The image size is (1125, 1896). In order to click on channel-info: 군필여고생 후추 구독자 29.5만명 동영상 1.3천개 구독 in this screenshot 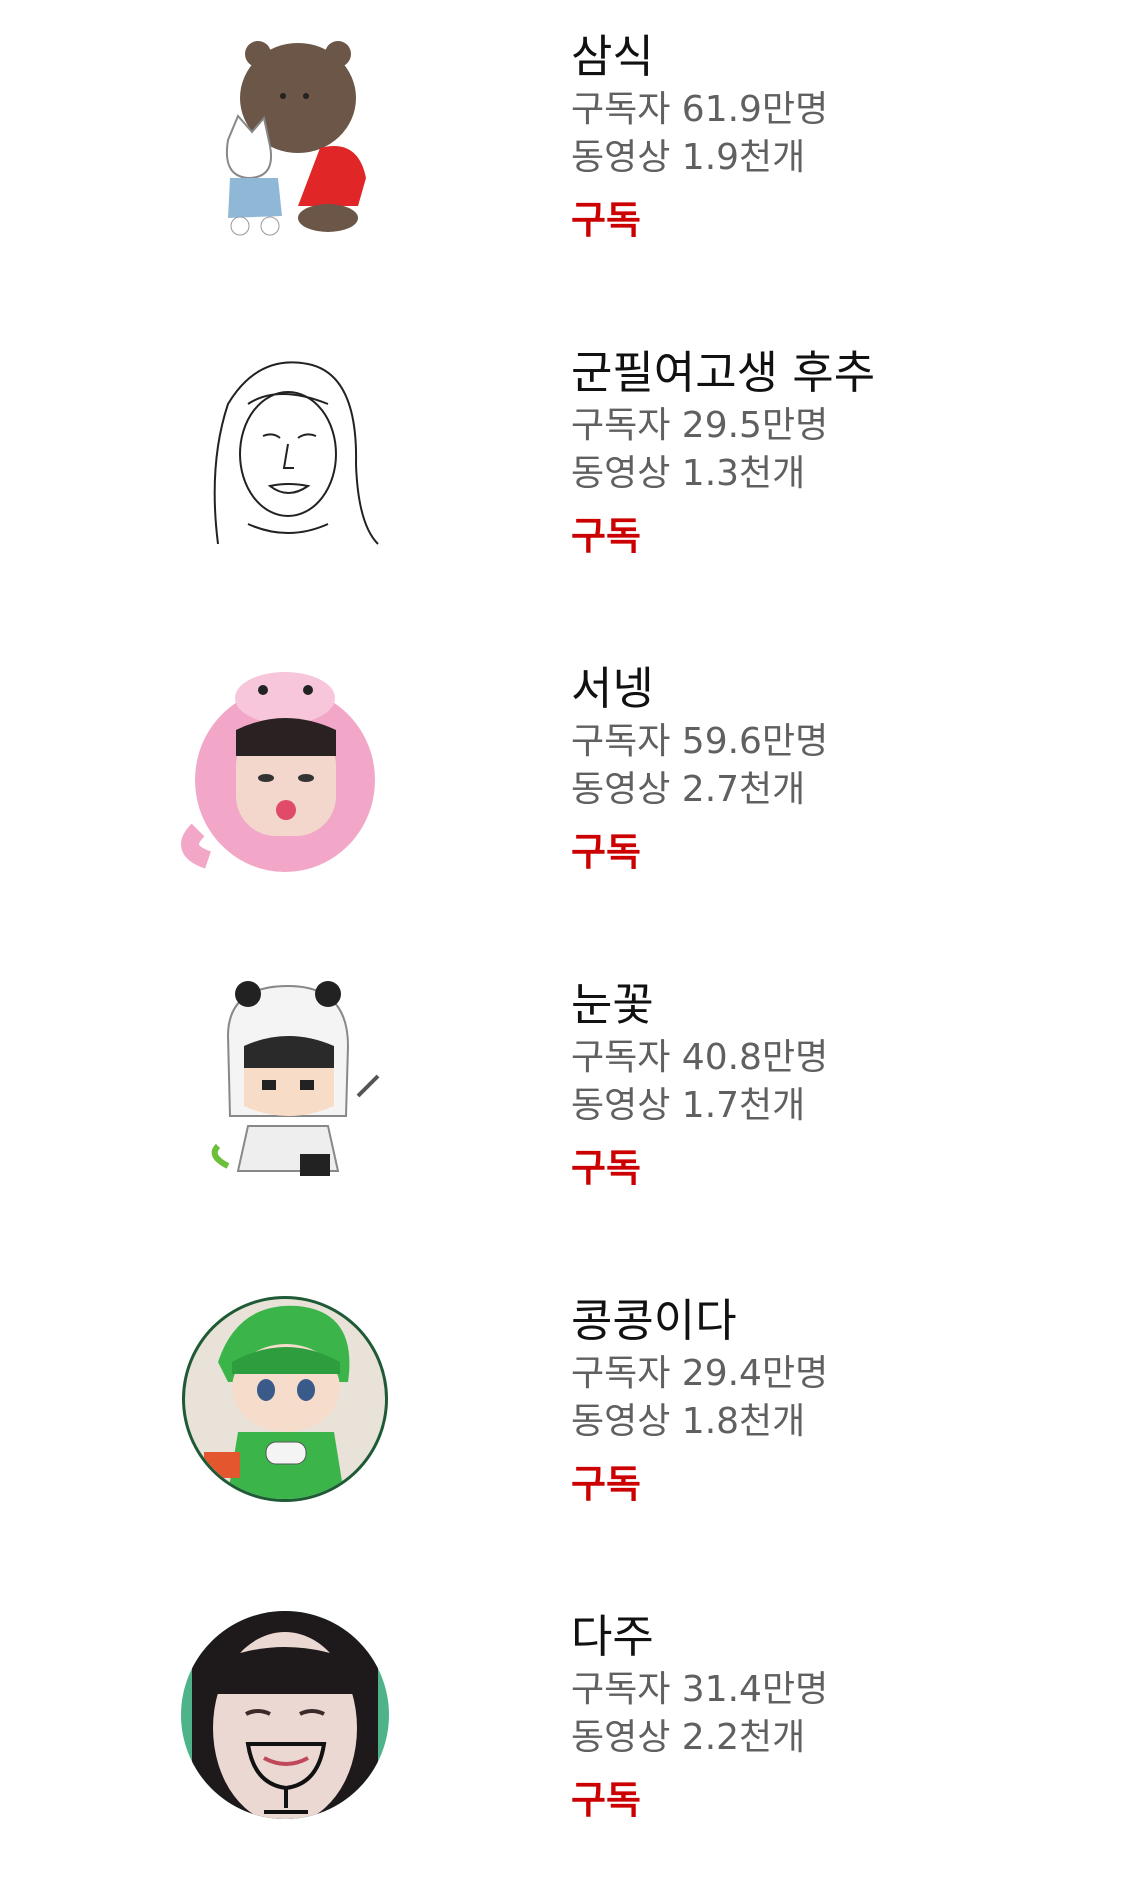, I will do `click(831, 452)`.